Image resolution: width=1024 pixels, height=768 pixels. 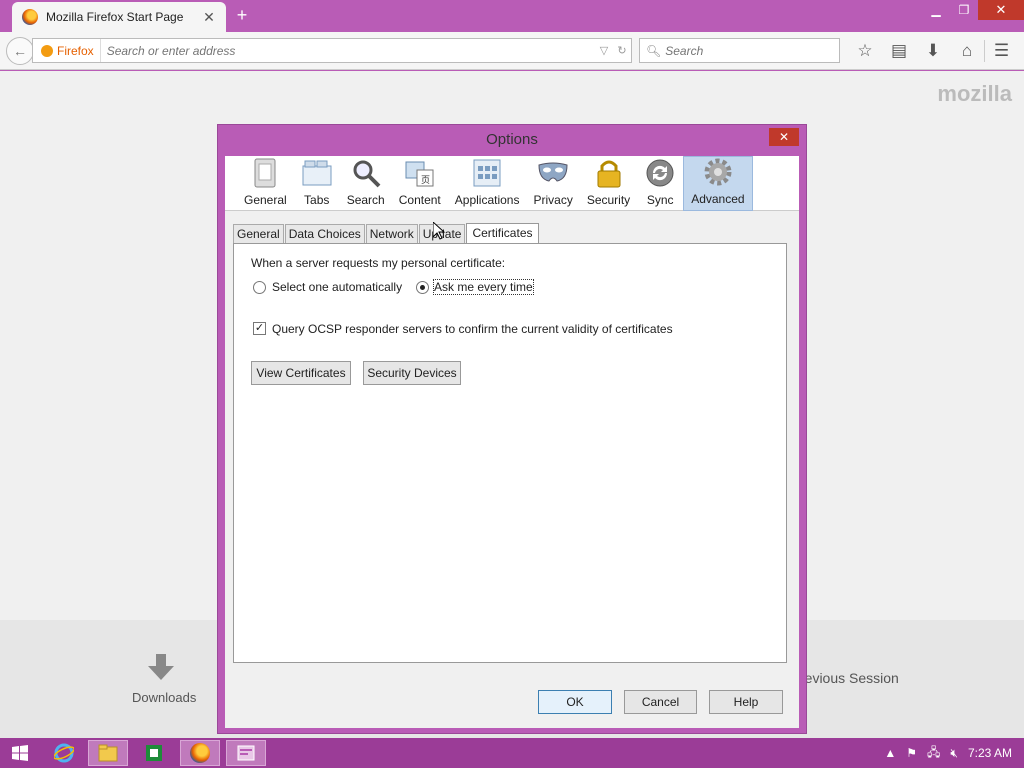 I want to click on hamburger-menu-icon: ☰, so click(x=1001, y=51).